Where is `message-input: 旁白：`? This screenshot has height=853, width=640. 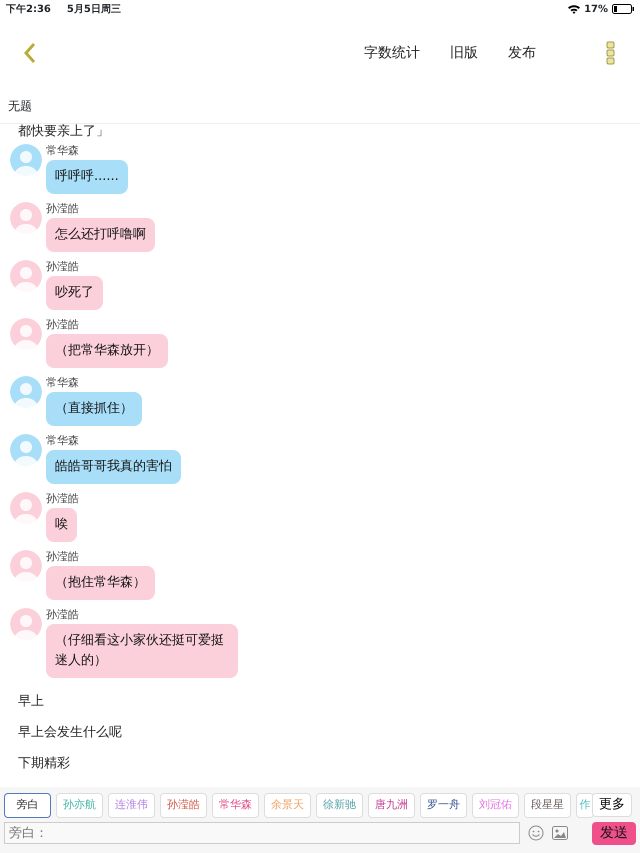
message-input: 旁白： is located at coordinates (262, 833).